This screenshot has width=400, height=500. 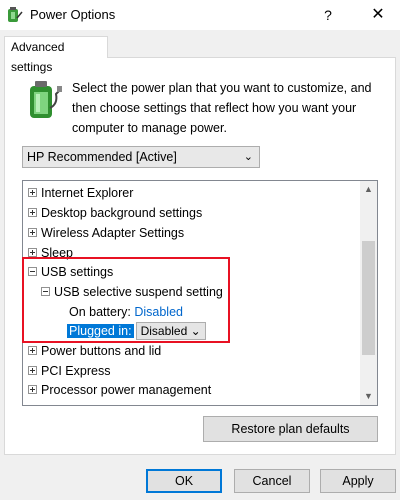 What do you see at coordinates (15, 15) in the screenshot?
I see `power-options-icon` at bounding box center [15, 15].